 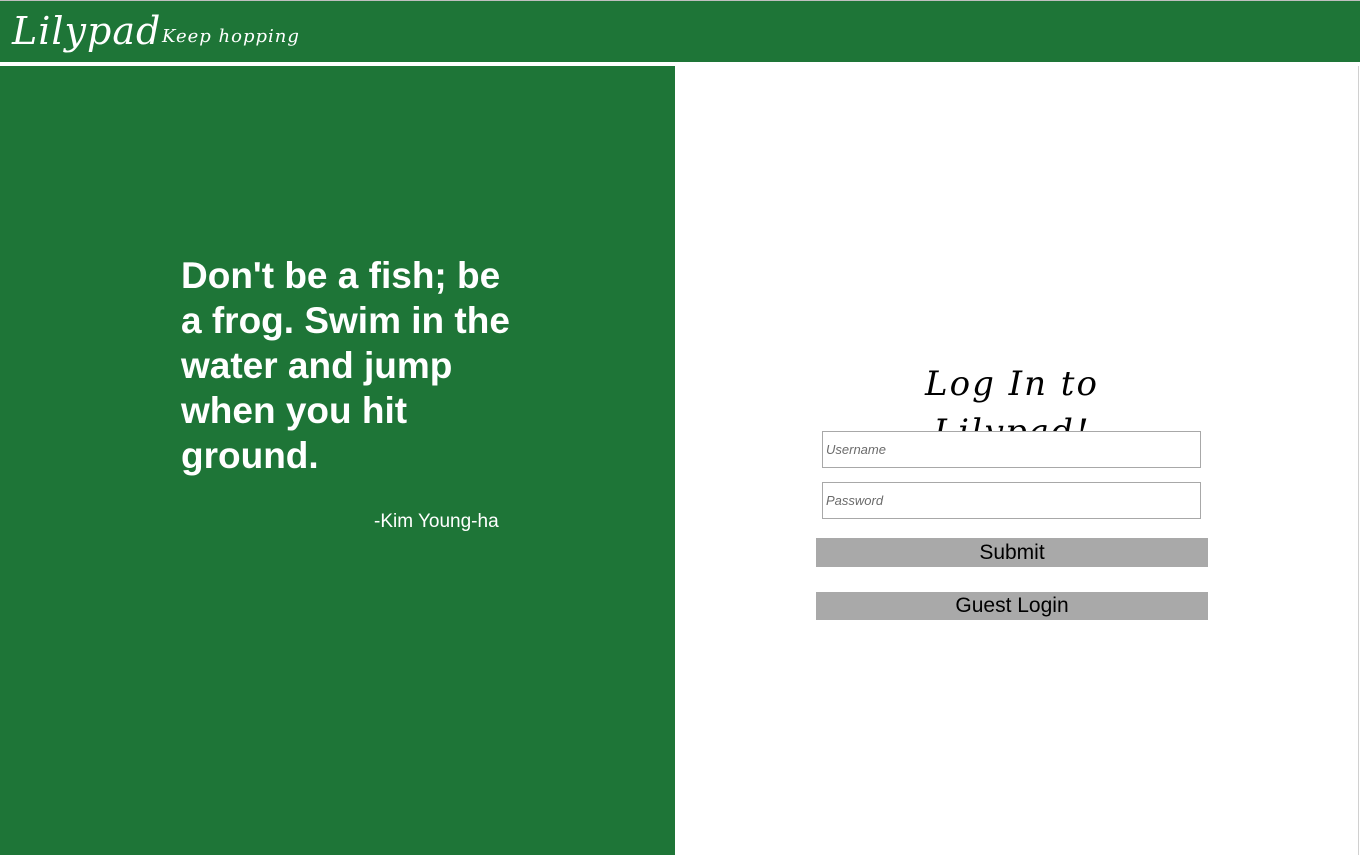 What do you see at coordinates (231, 36) in the screenshot?
I see `app-tagline: Keep hopping` at bounding box center [231, 36].